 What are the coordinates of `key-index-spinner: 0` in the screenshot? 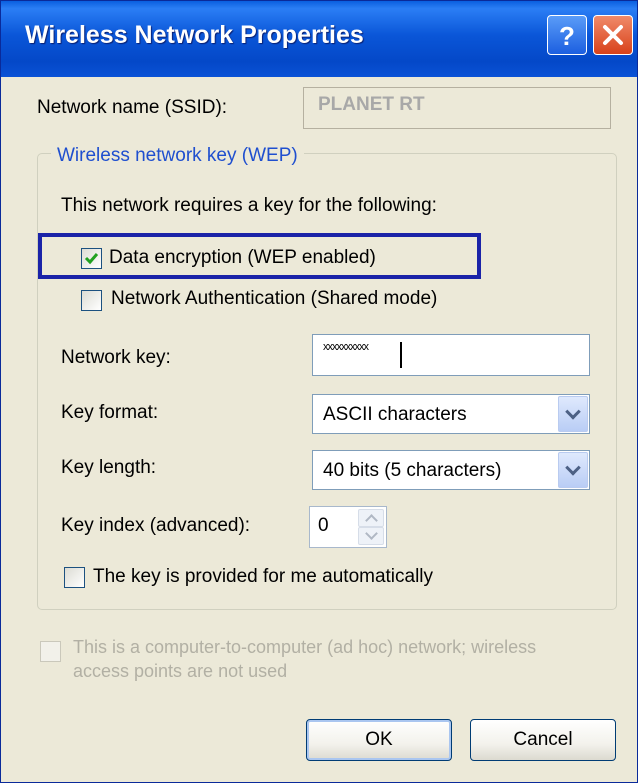 It's located at (348, 527).